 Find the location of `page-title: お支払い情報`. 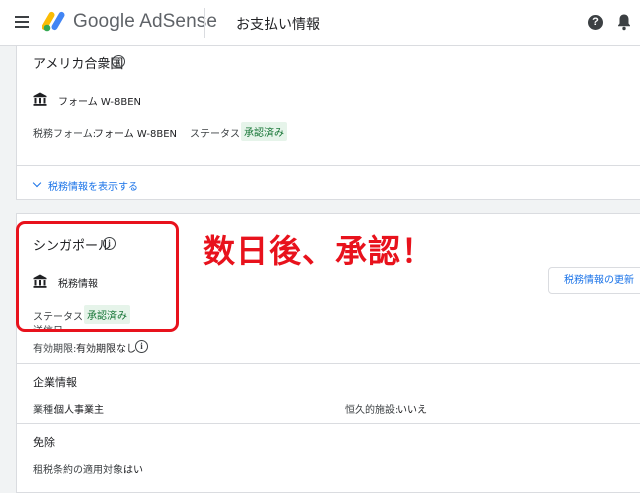

page-title: お支払い情報 is located at coordinates (278, 25).